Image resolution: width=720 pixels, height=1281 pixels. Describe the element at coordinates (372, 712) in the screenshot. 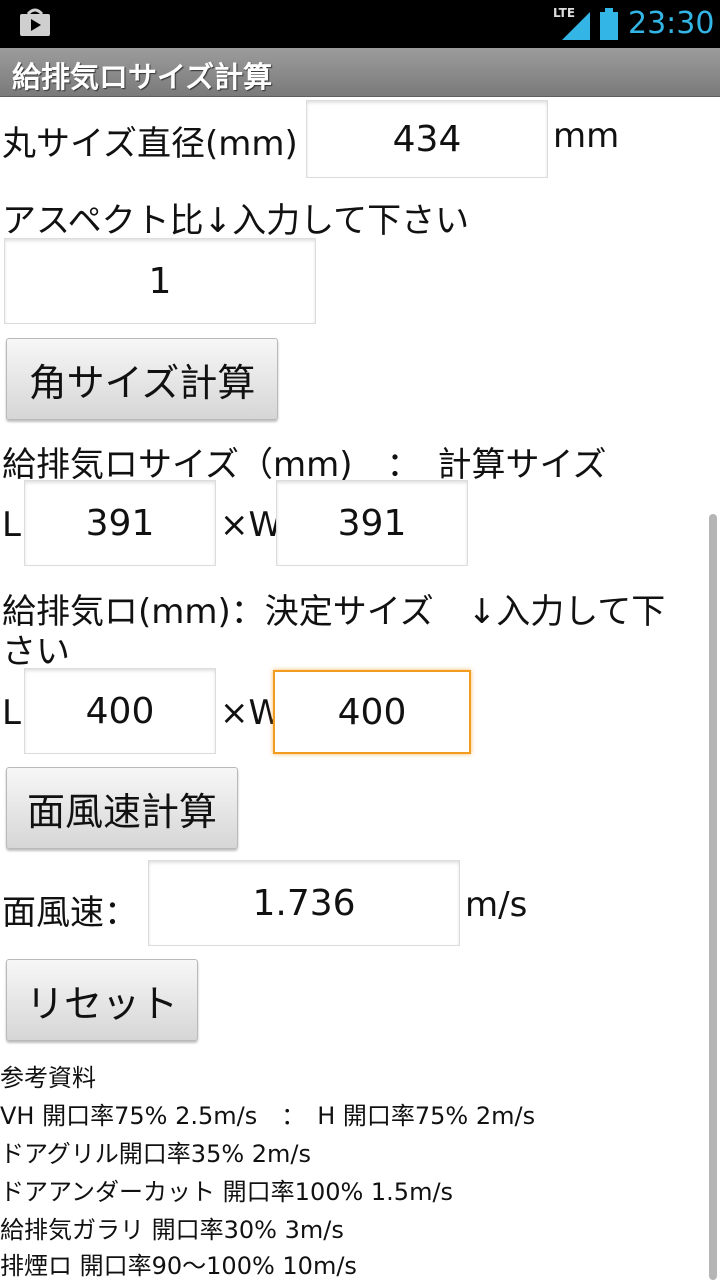

I see `decided-w-input: 400` at that location.